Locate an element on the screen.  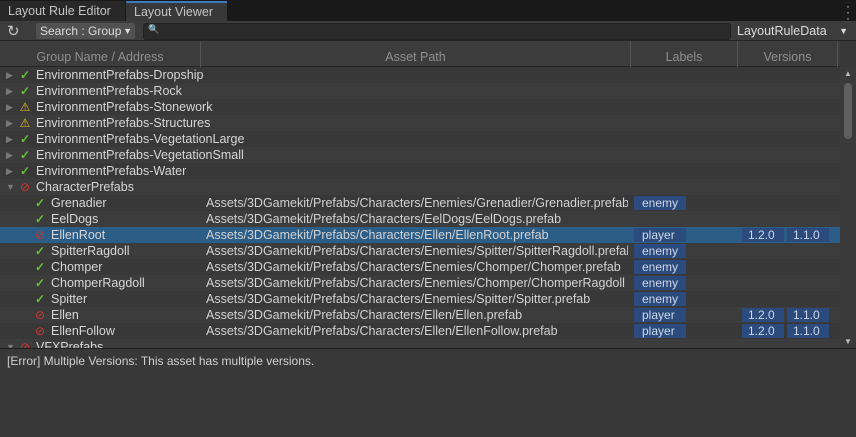
tab-layout-viewer: Layout Viewer is located at coordinates (176, 11).